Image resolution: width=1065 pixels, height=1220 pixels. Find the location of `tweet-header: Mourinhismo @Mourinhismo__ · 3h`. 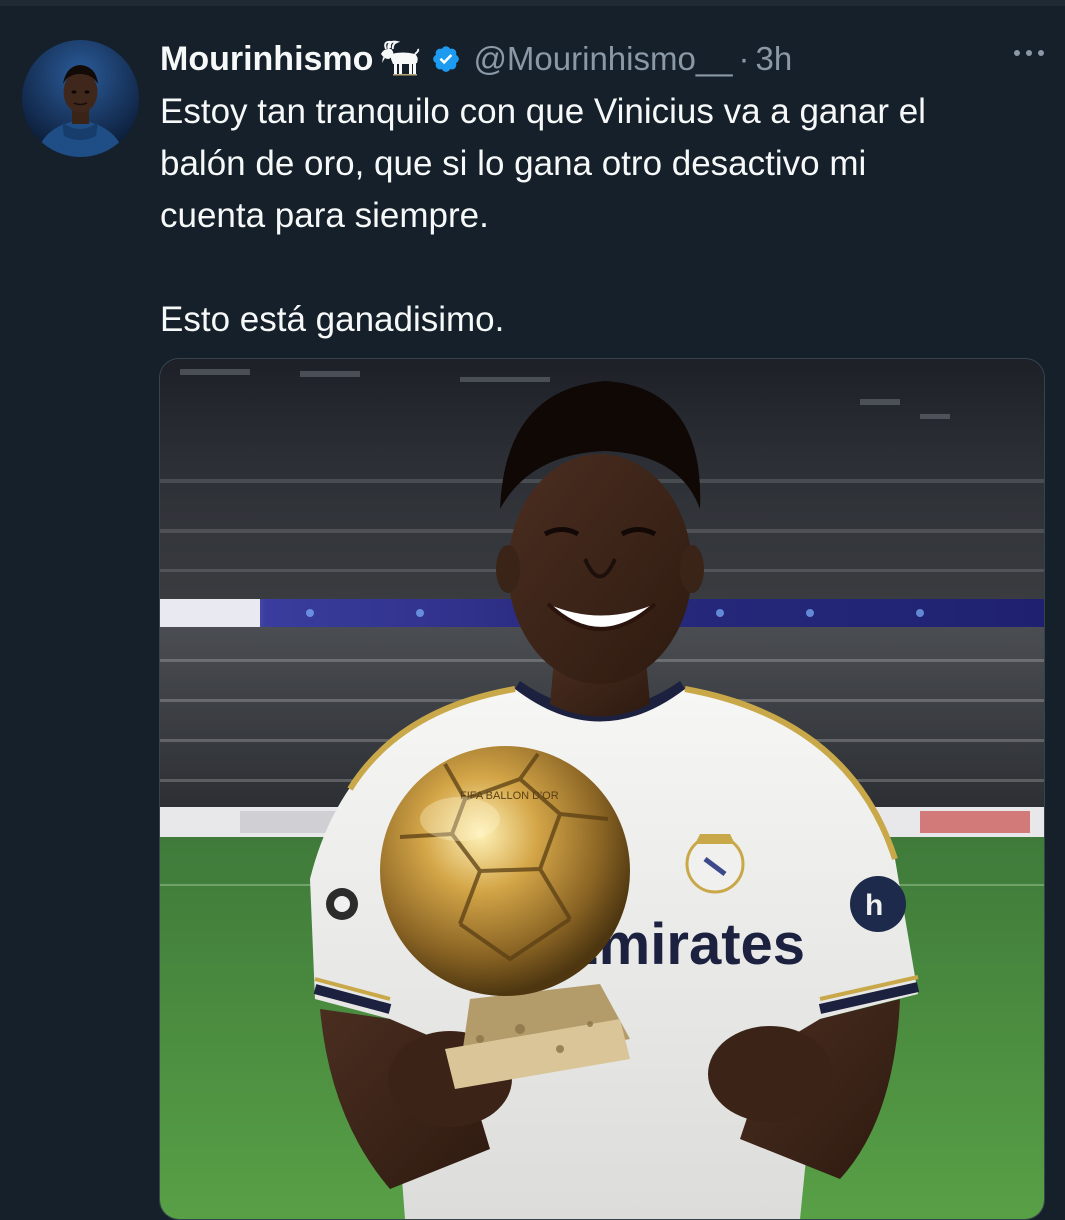

tweet-header: Mourinhismo @Mourinhismo__ · 3h is located at coordinates (476, 59).